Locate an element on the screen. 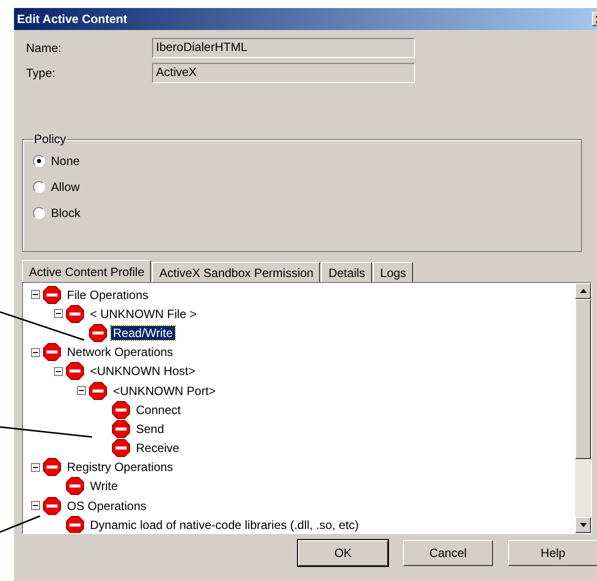 Image resolution: width=597 pixels, height=581 pixels. tab: Logs is located at coordinates (393, 272).